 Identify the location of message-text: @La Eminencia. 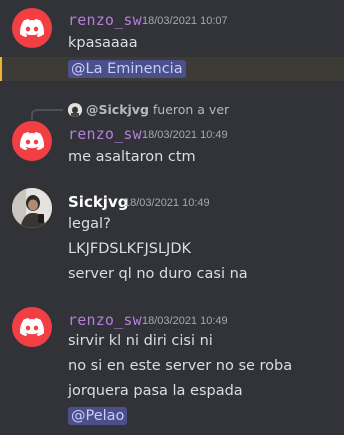
(127, 69).